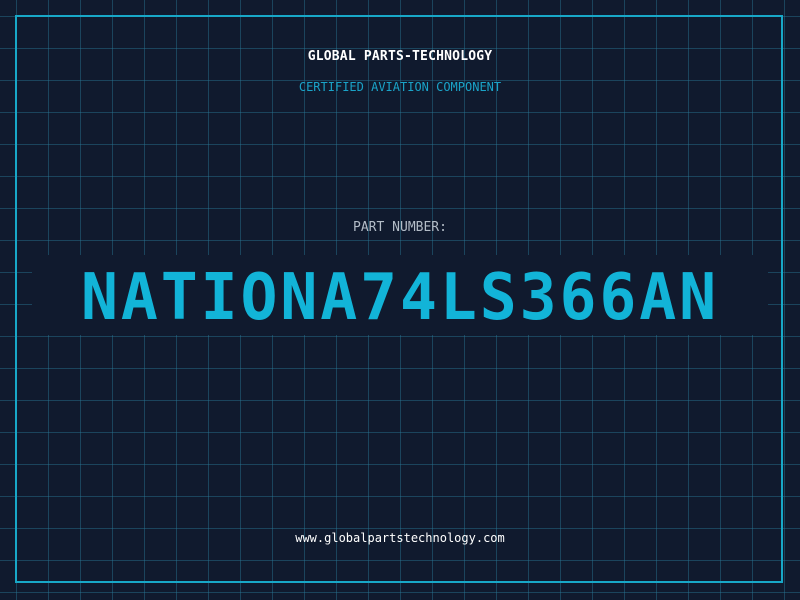  I want to click on website-url: www.globalpartstechnology.com, so click(400, 538).